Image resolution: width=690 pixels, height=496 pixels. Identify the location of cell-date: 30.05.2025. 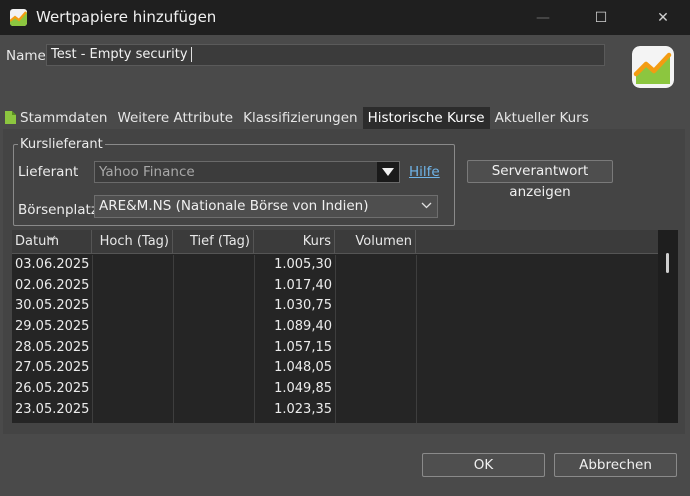
(52, 306).